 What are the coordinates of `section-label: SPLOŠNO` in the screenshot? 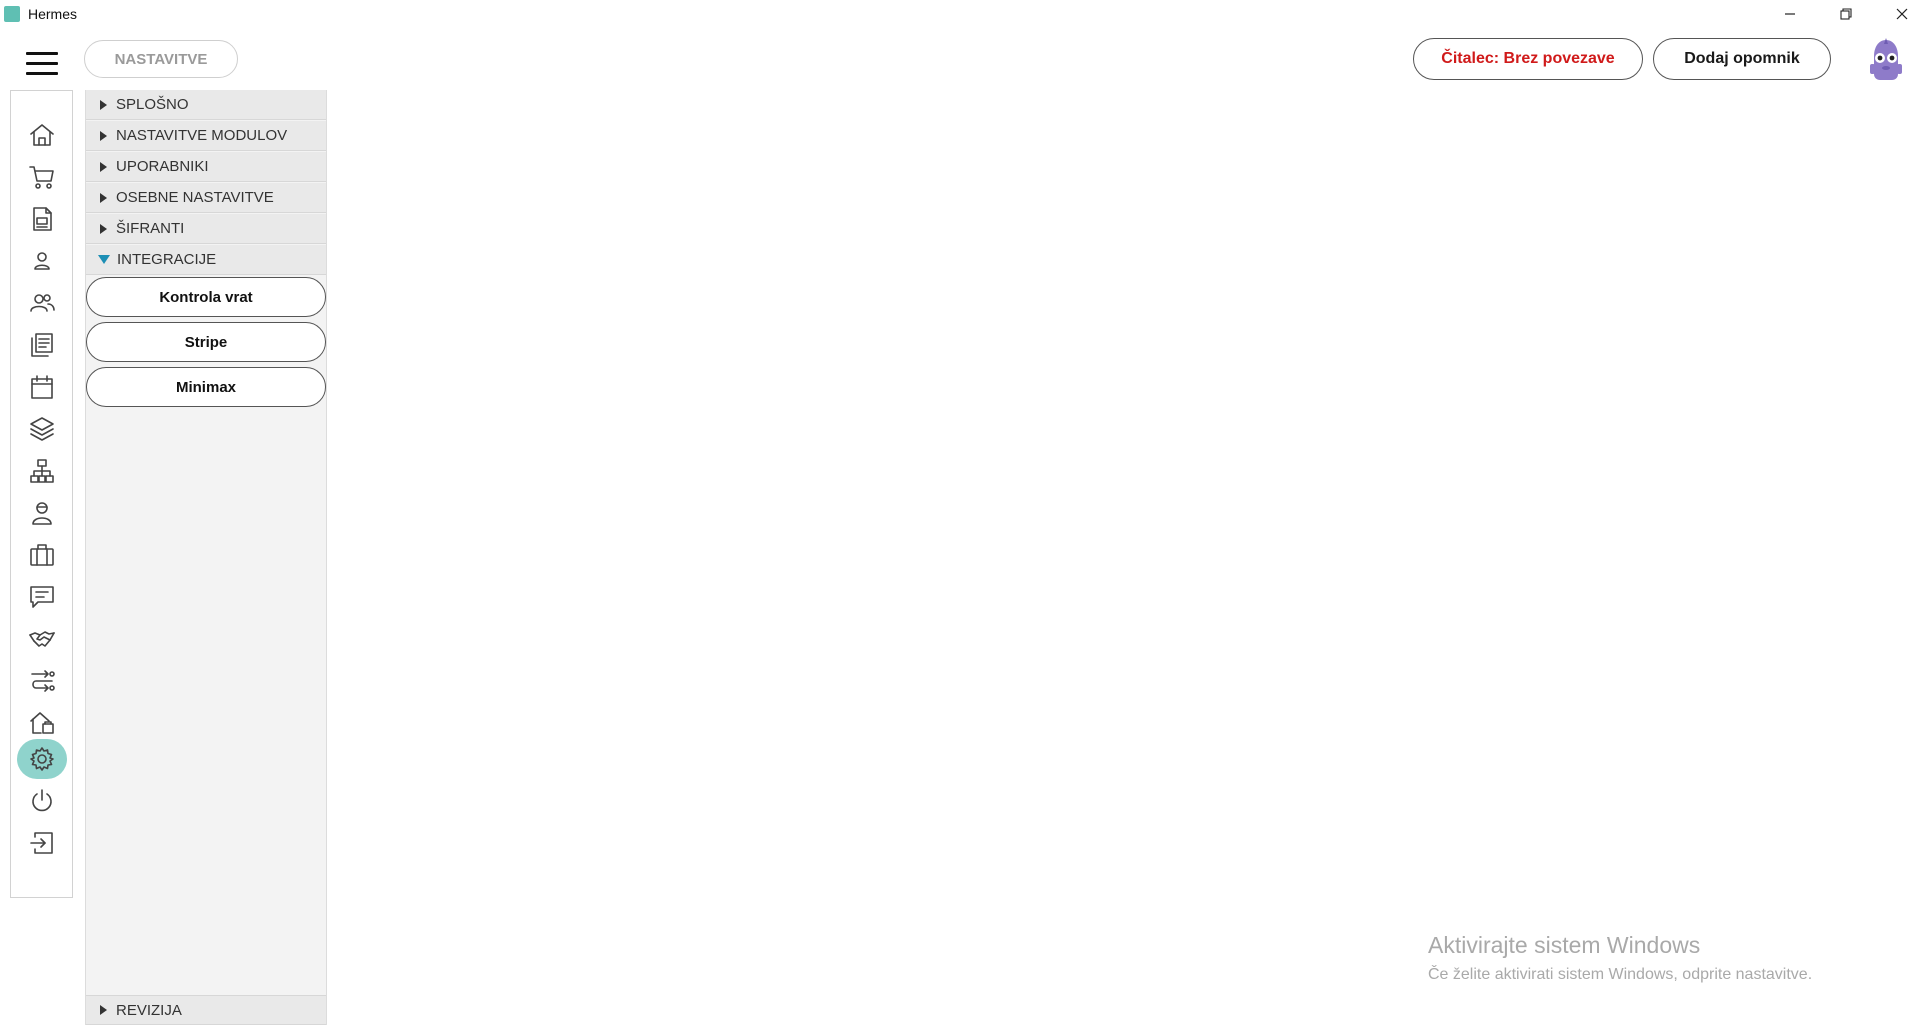 It's located at (152, 104).